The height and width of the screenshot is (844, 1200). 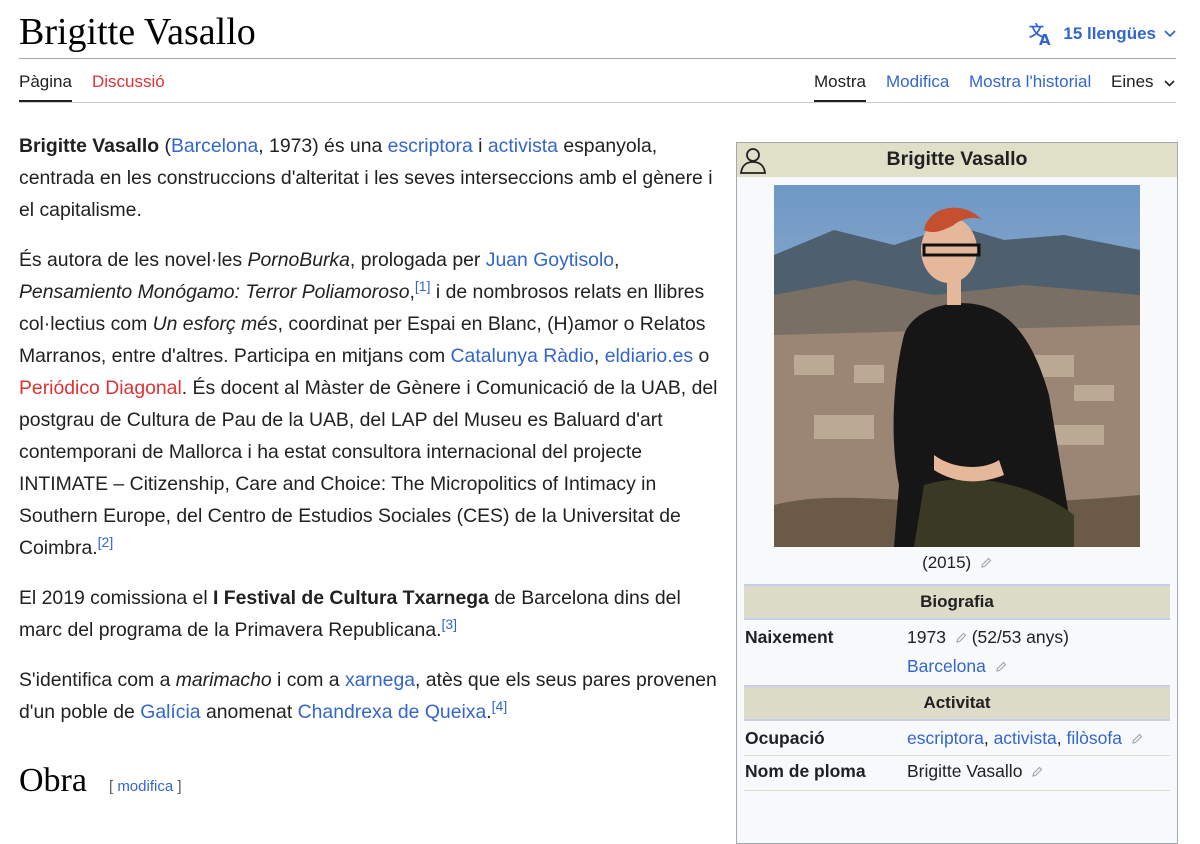 What do you see at coordinates (946, 666) in the screenshot?
I see `link-barcelona-infobox: Barcelona` at bounding box center [946, 666].